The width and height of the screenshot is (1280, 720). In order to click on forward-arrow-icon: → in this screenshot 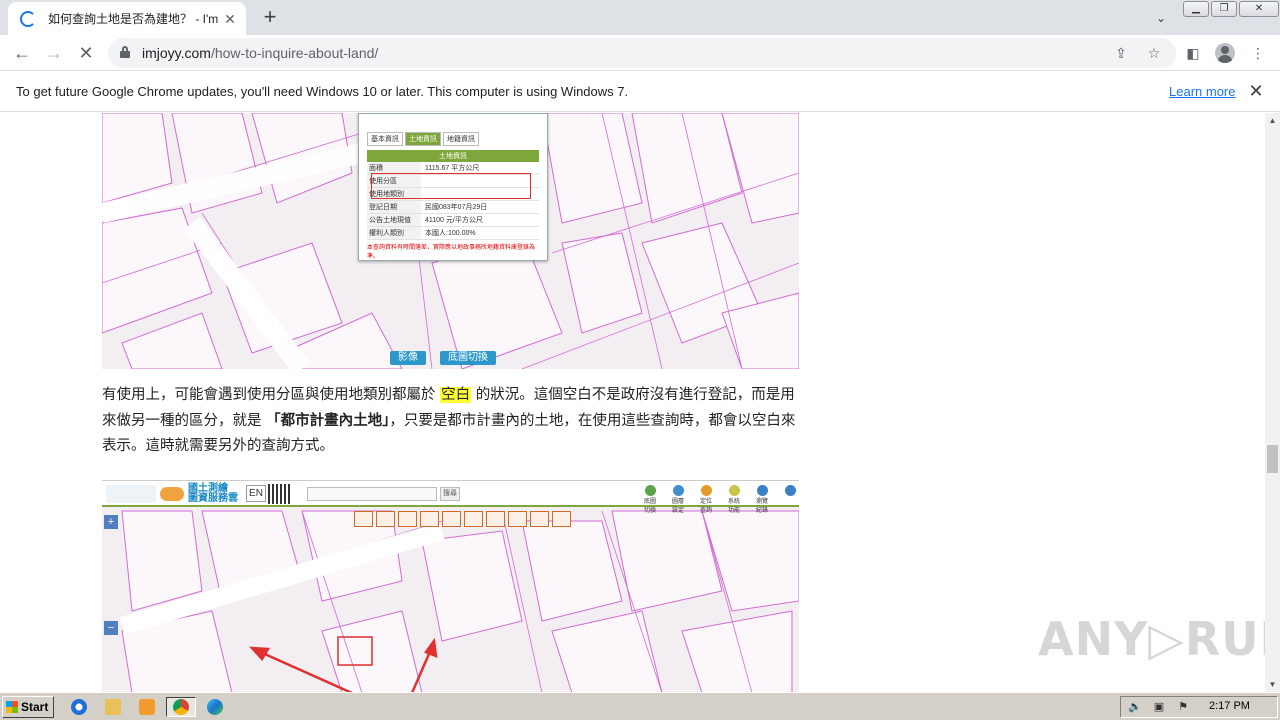, I will do `click(54, 53)`.